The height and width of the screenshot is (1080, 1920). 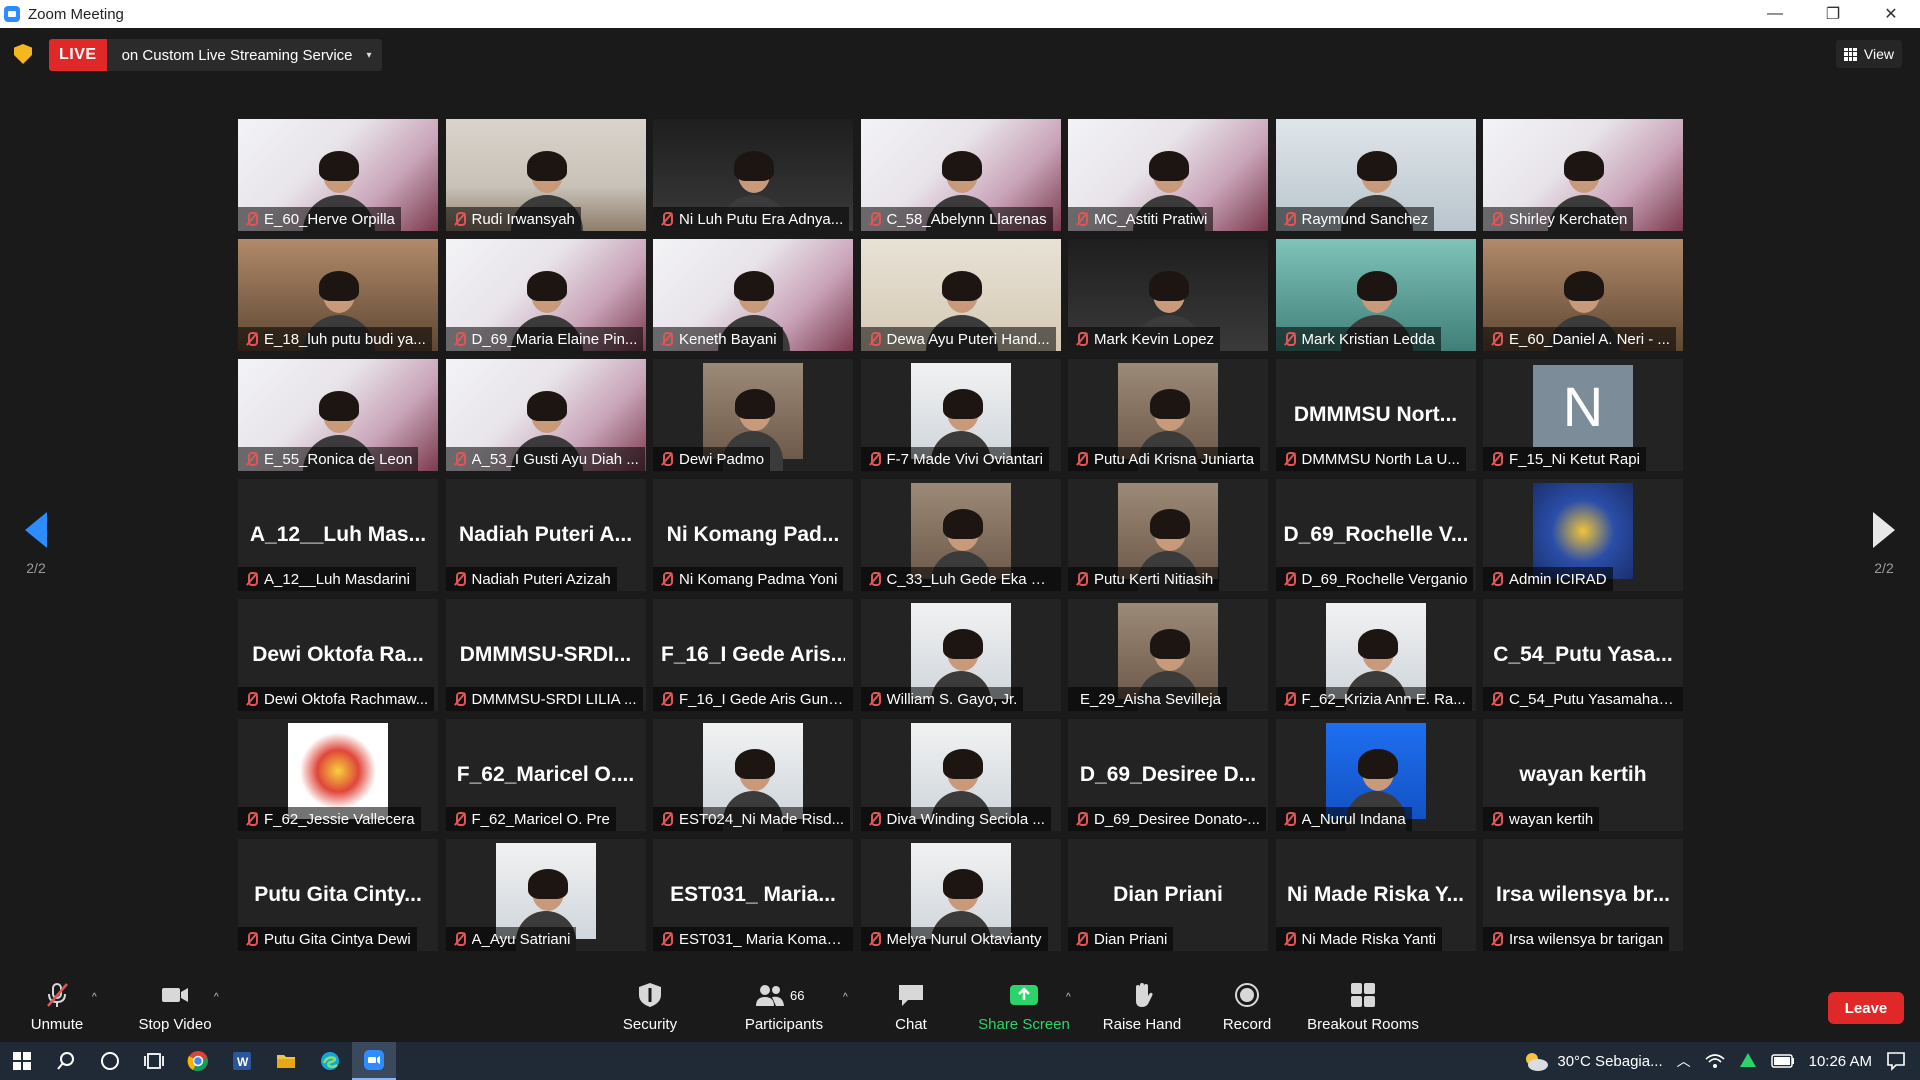 I want to click on participant-name-label: Ni Made Riska Yanti, so click(x=1369, y=939).